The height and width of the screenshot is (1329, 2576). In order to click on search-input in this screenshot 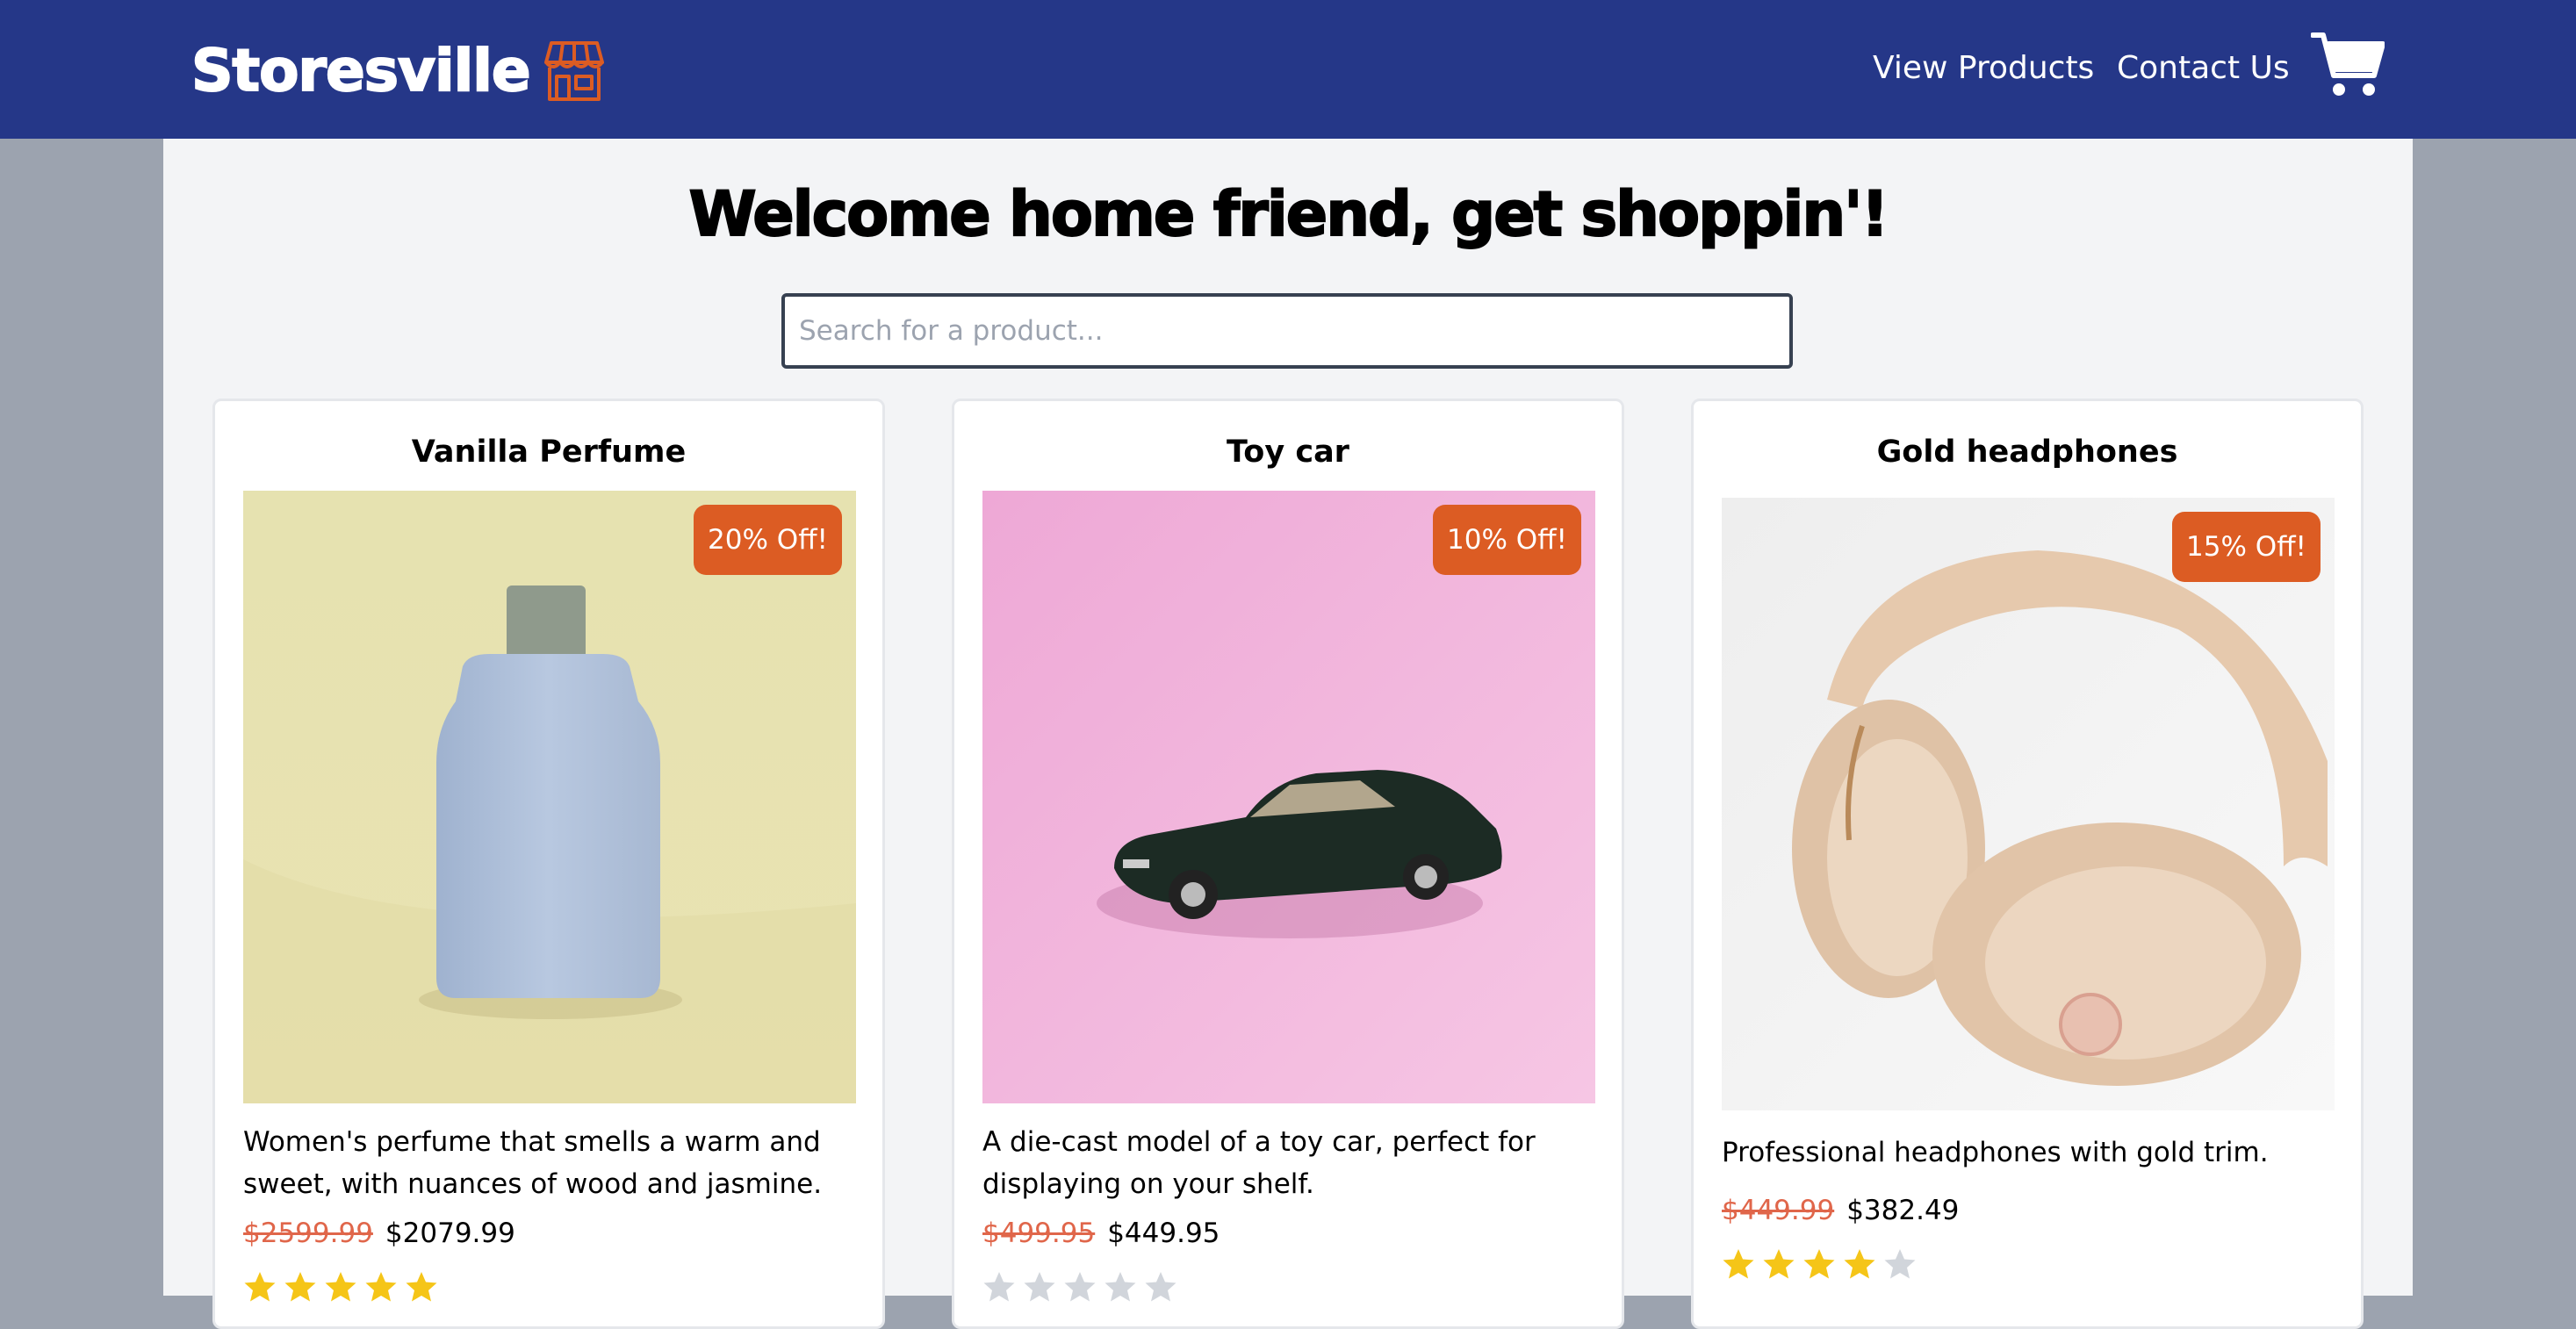, I will do `click(1287, 331)`.